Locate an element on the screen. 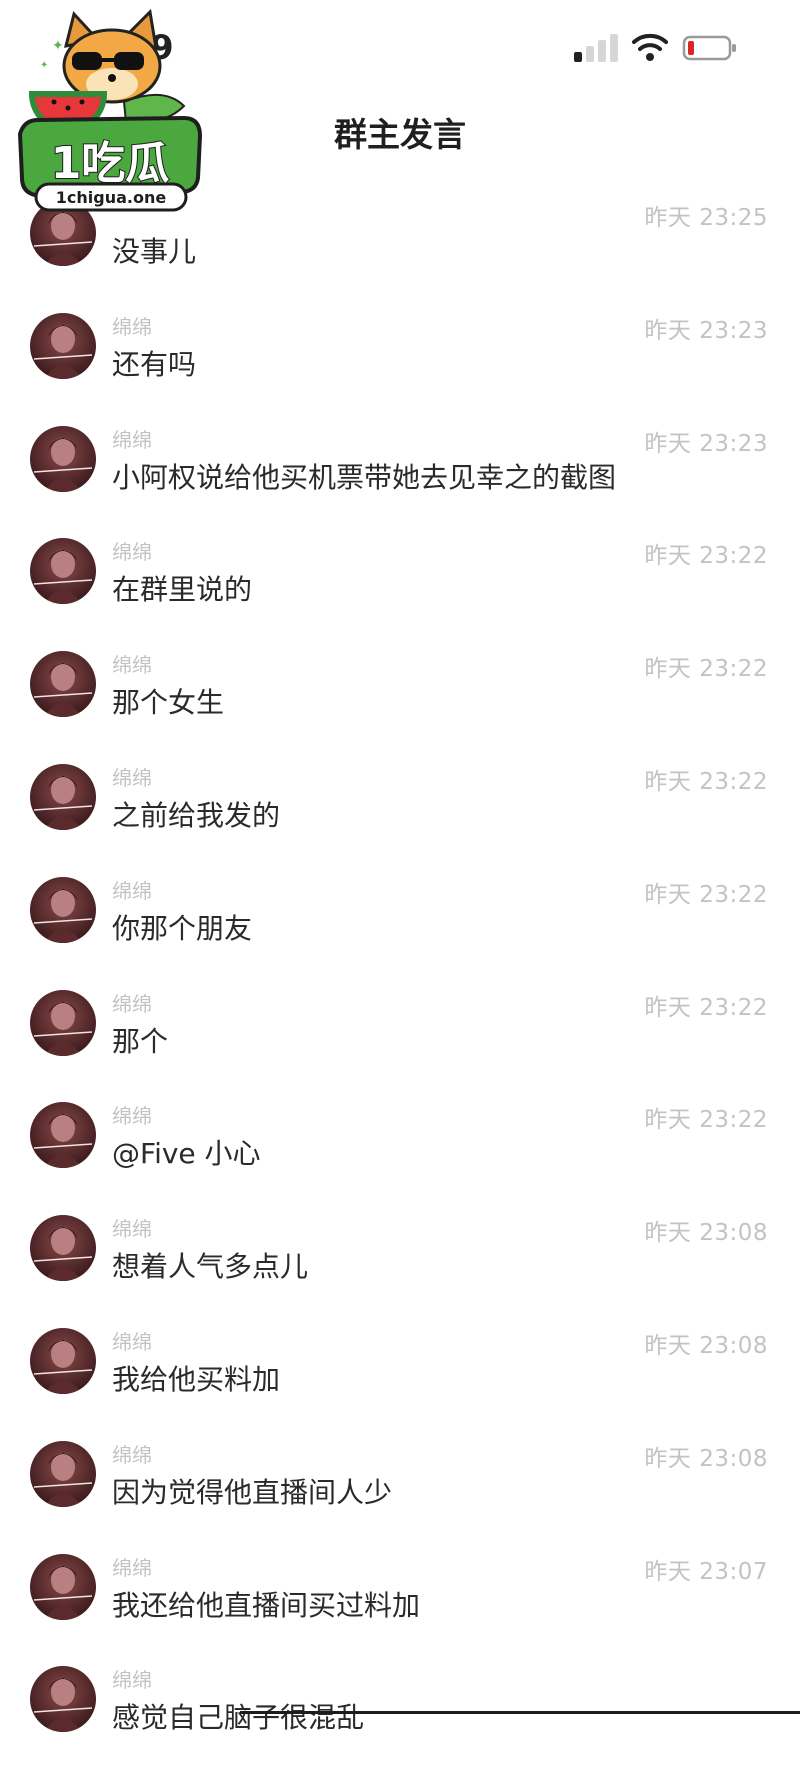  message-text: 还有吗 is located at coordinates (154, 363).